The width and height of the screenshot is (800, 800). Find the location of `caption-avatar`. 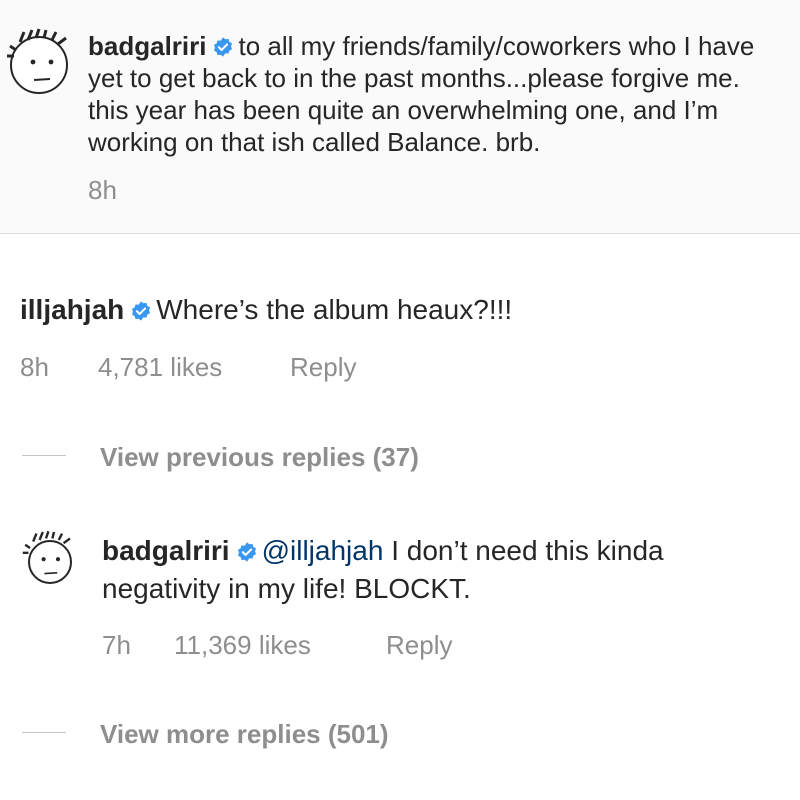

caption-avatar is located at coordinates (37, 61).